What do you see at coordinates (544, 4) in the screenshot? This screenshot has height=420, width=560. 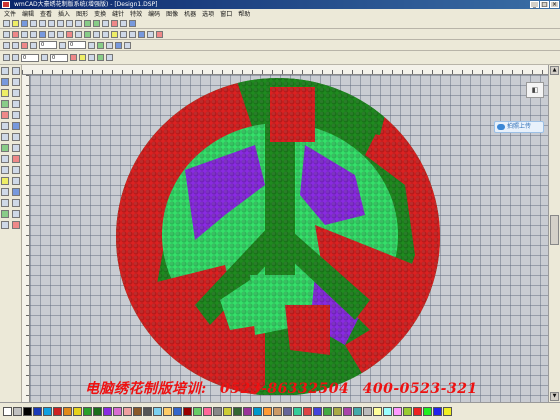 I see `maximize-button: □` at bounding box center [544, 4].